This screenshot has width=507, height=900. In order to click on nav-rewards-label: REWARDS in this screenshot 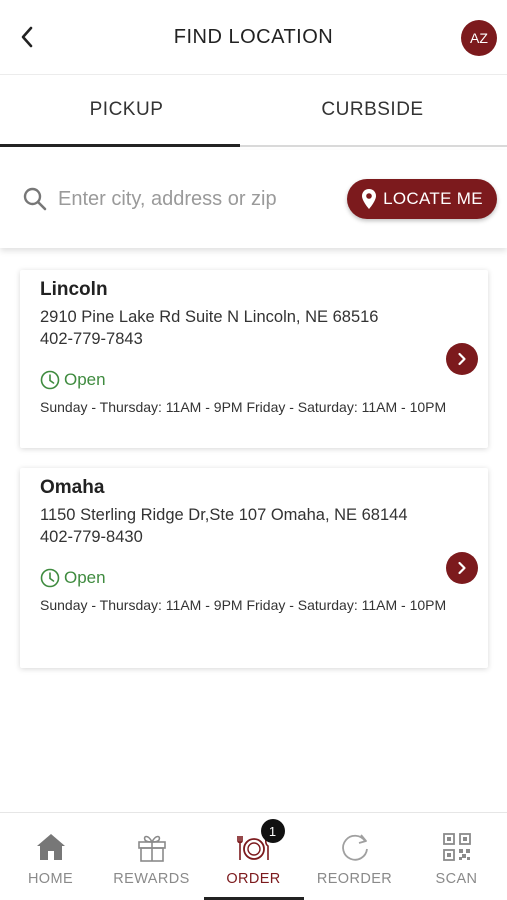, I will do `click(151, 879)`.